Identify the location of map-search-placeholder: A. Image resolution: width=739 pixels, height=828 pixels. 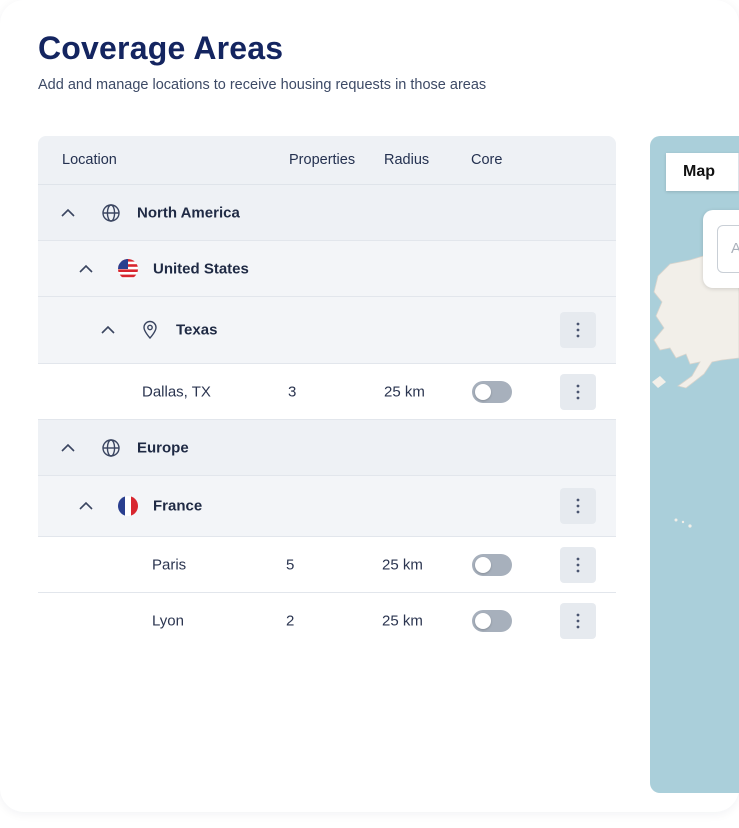
(735, 248).